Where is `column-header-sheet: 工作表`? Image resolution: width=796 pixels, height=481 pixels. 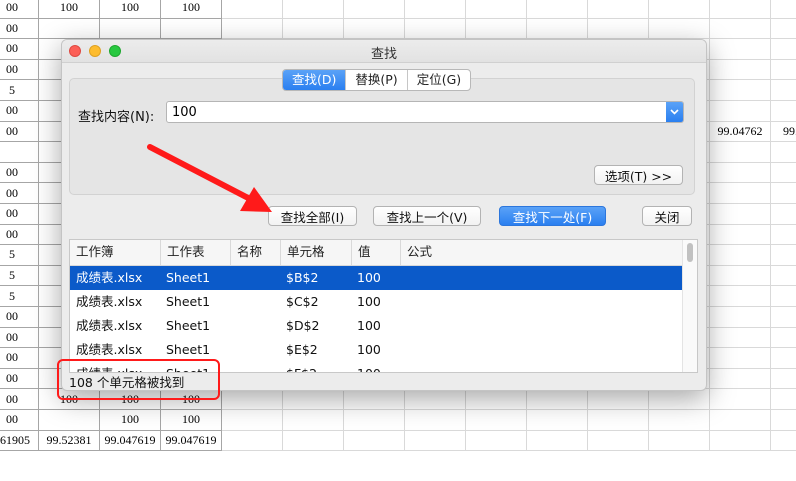
column-header-sheet: 工作表 is located at coordinates (195, 252).